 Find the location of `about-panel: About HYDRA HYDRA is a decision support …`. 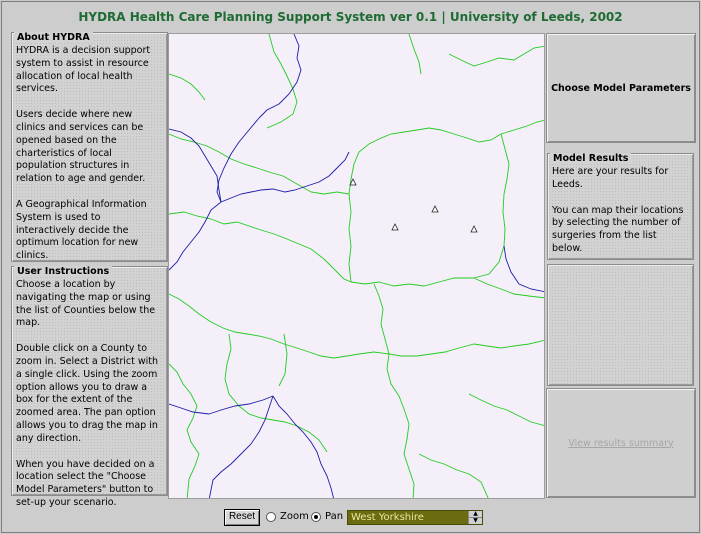

about-panel: About HYDRA HYDRA is a decision support … is located at coordinates (89, 147).